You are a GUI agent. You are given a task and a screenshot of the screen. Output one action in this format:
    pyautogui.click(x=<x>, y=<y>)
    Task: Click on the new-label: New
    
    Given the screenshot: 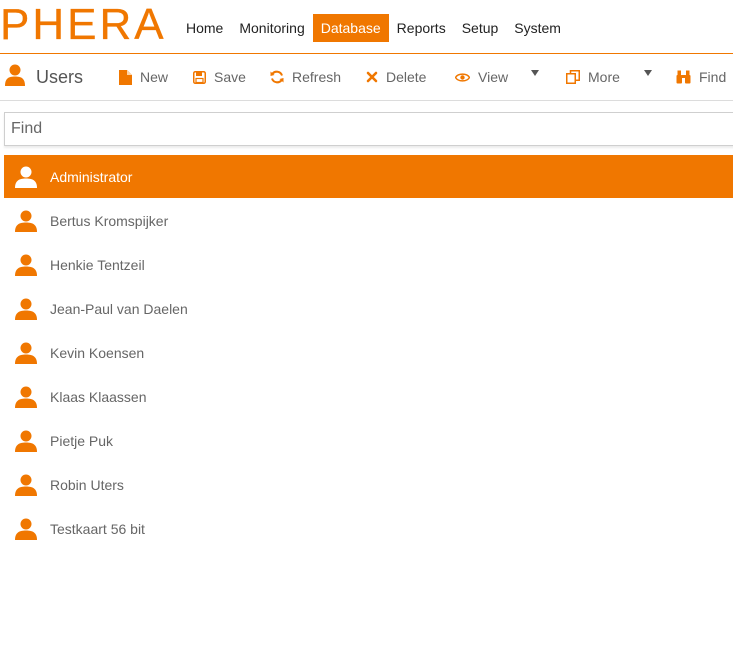 What is the action you would take?
    pyautogui.click(x=154, y=77)
    